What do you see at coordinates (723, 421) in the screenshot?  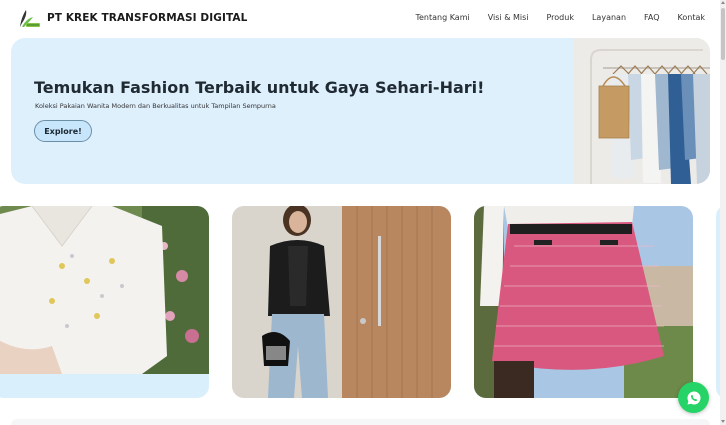 I see `scroll-down-arrow-icon` at bounding box center [723, 421].